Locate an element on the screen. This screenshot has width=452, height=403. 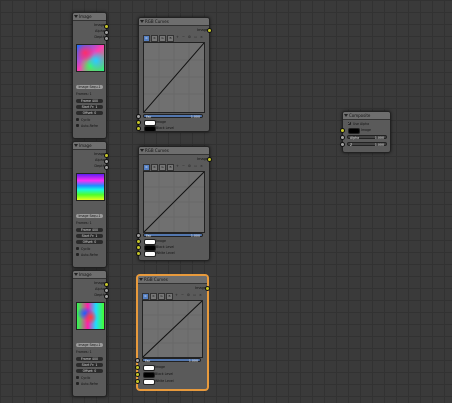
node-header: Composite is located at coordinates (366, 116).